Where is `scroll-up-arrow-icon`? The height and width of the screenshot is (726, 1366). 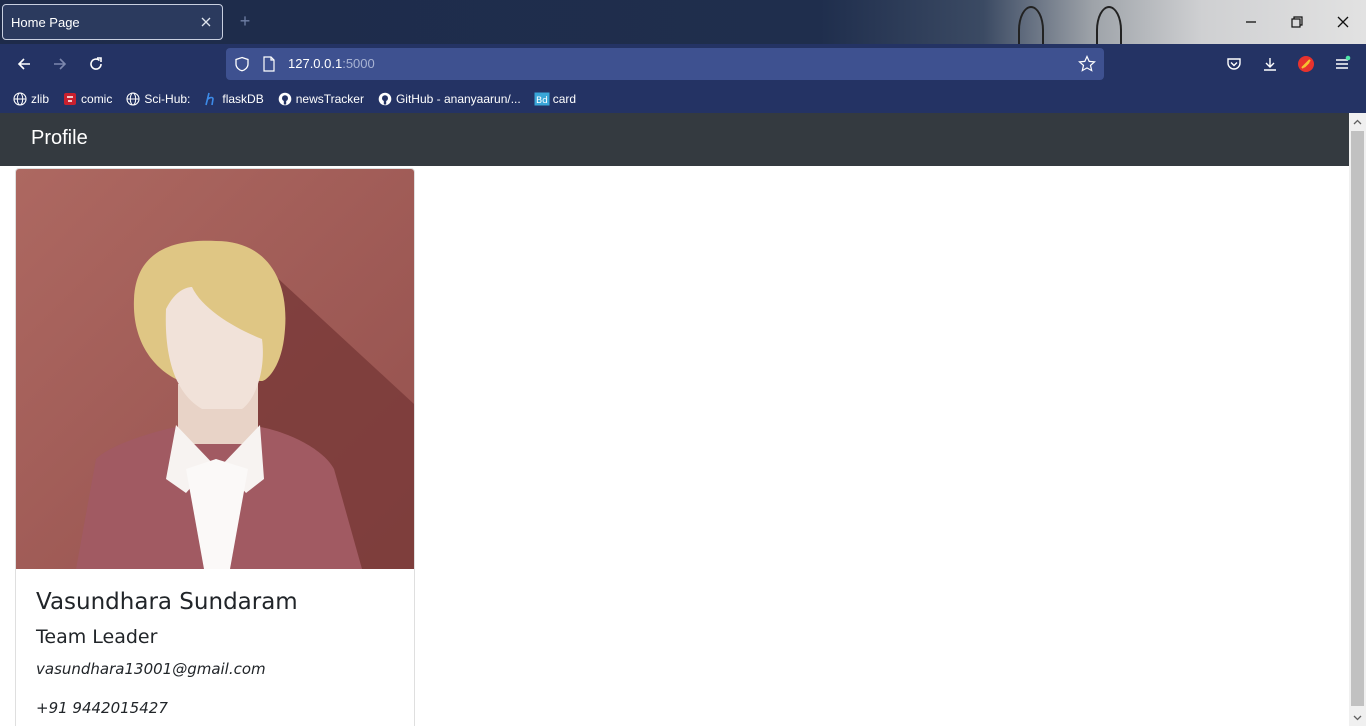
scroll-up-arrow-icon is located at coordinates (1357, 121).